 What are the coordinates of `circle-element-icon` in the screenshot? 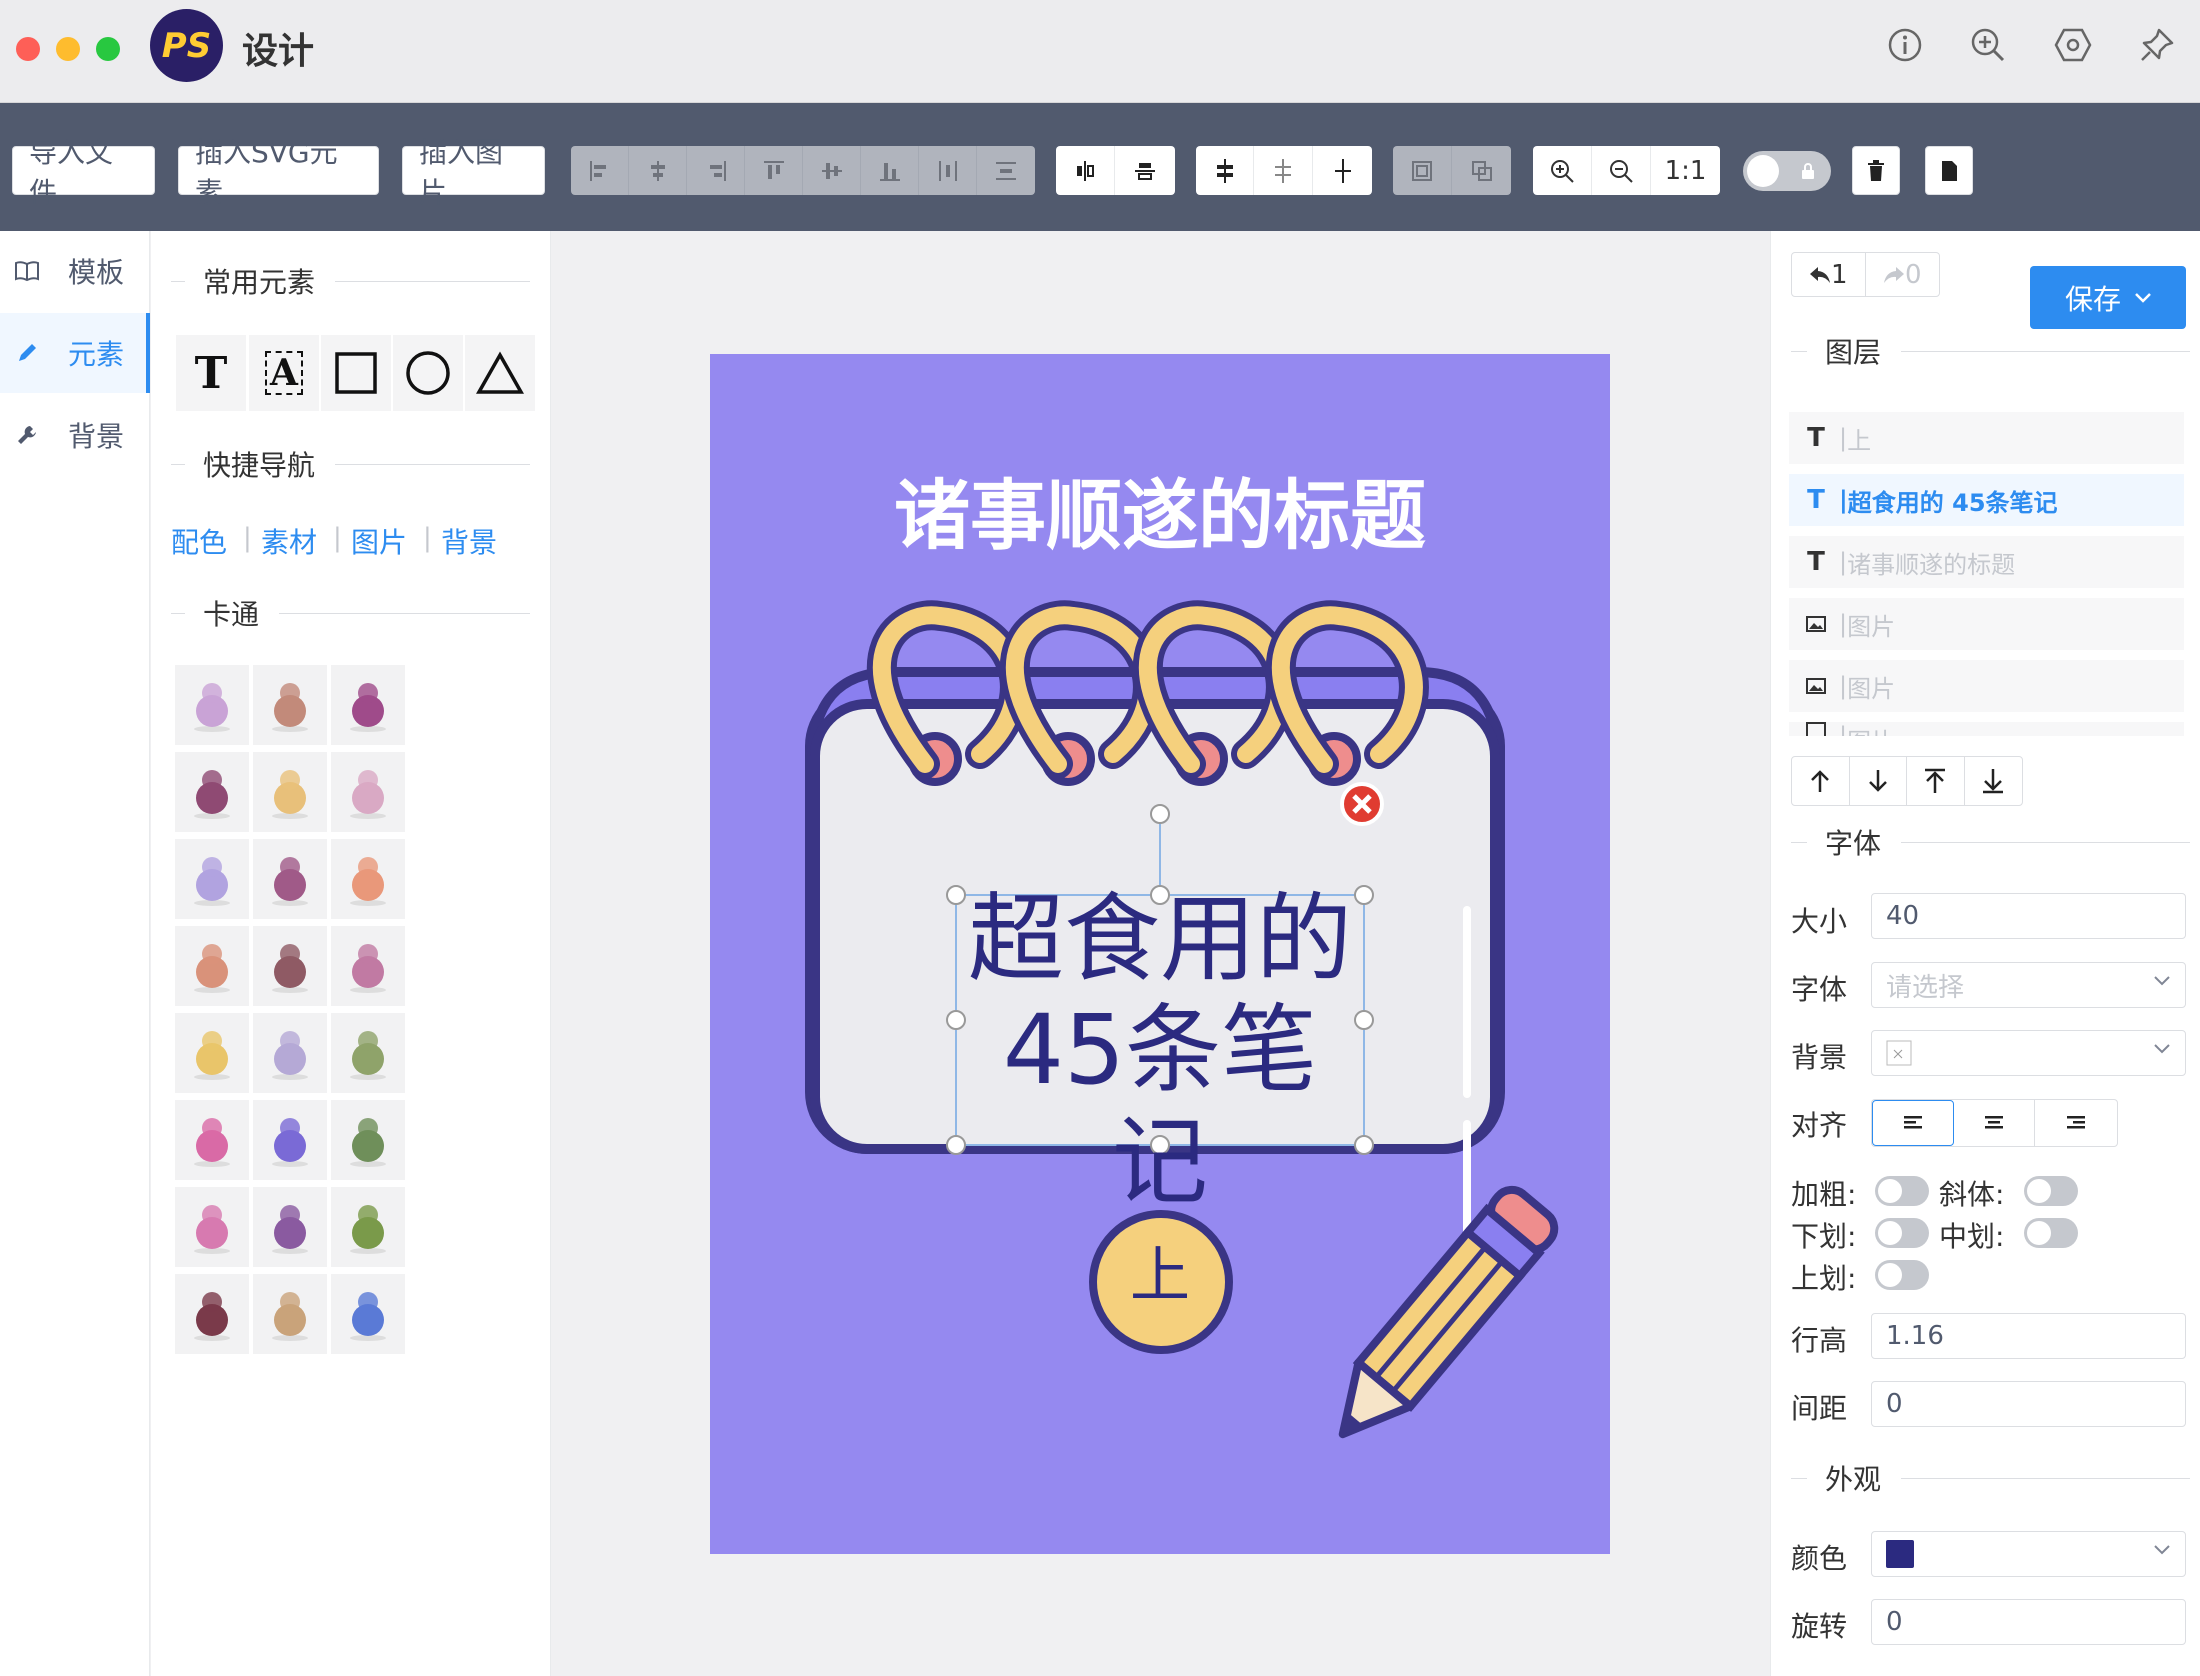 It's located at (428, 373).